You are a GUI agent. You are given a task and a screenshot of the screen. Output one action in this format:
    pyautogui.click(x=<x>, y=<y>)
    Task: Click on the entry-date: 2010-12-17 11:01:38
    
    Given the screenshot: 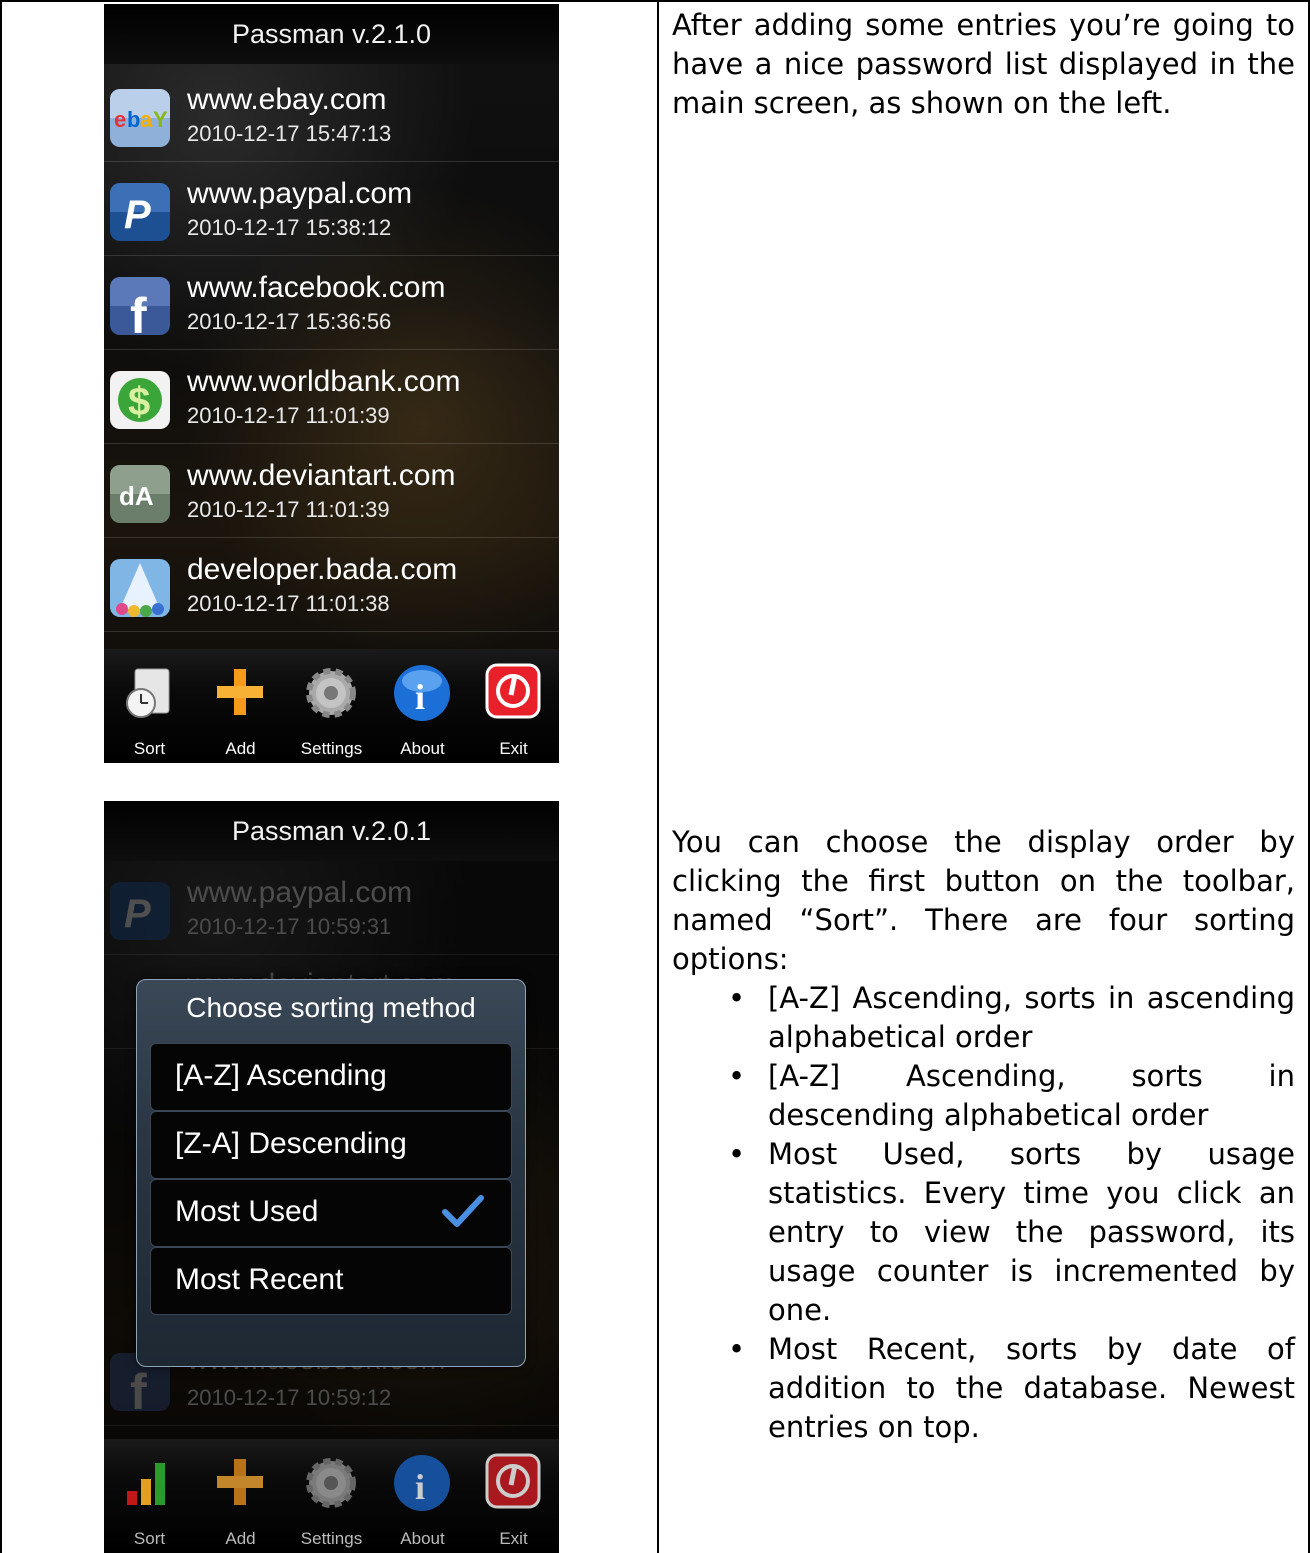 What is the action you would take?
    pyautogui.click(x=288, y=603)
    